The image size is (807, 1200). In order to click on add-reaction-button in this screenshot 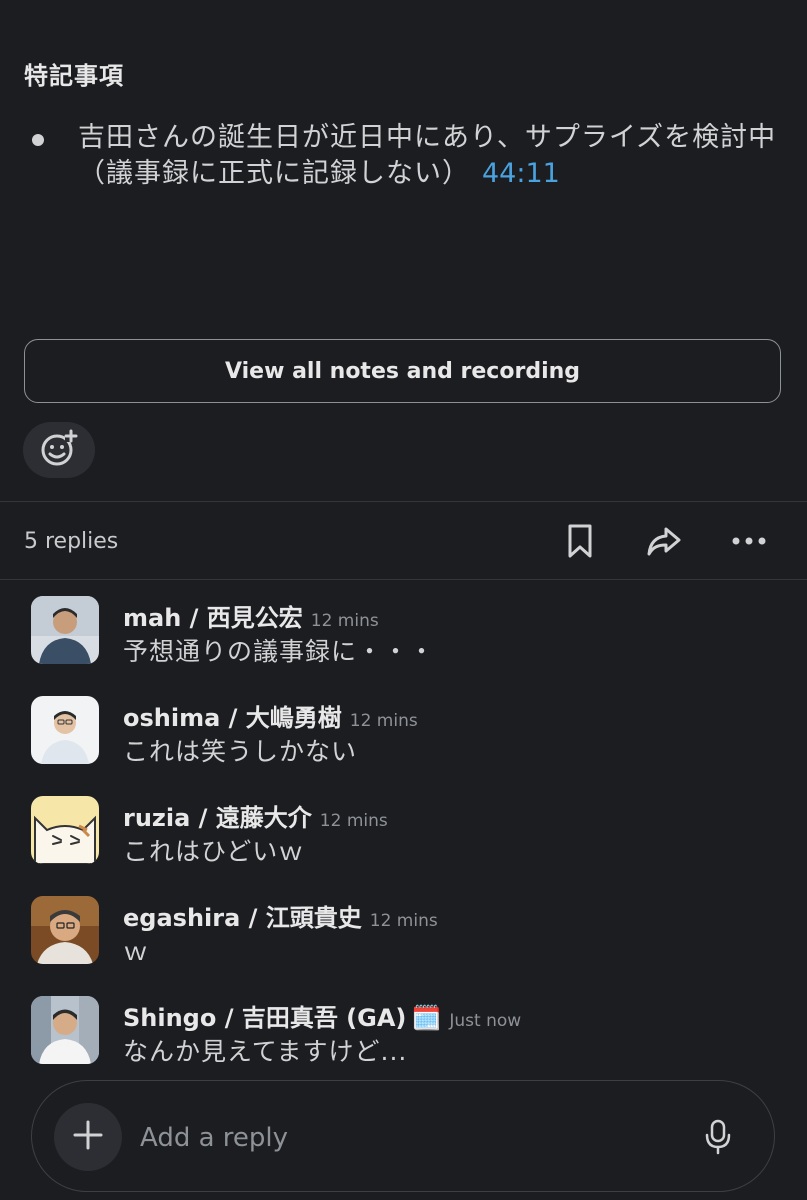, I will do `click(59, 450)`.